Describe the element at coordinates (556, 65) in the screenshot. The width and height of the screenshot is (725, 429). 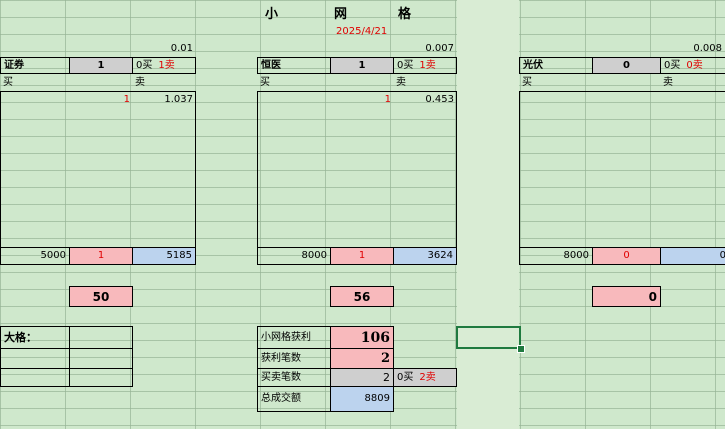
I see `block-name: 光伏` at that location.